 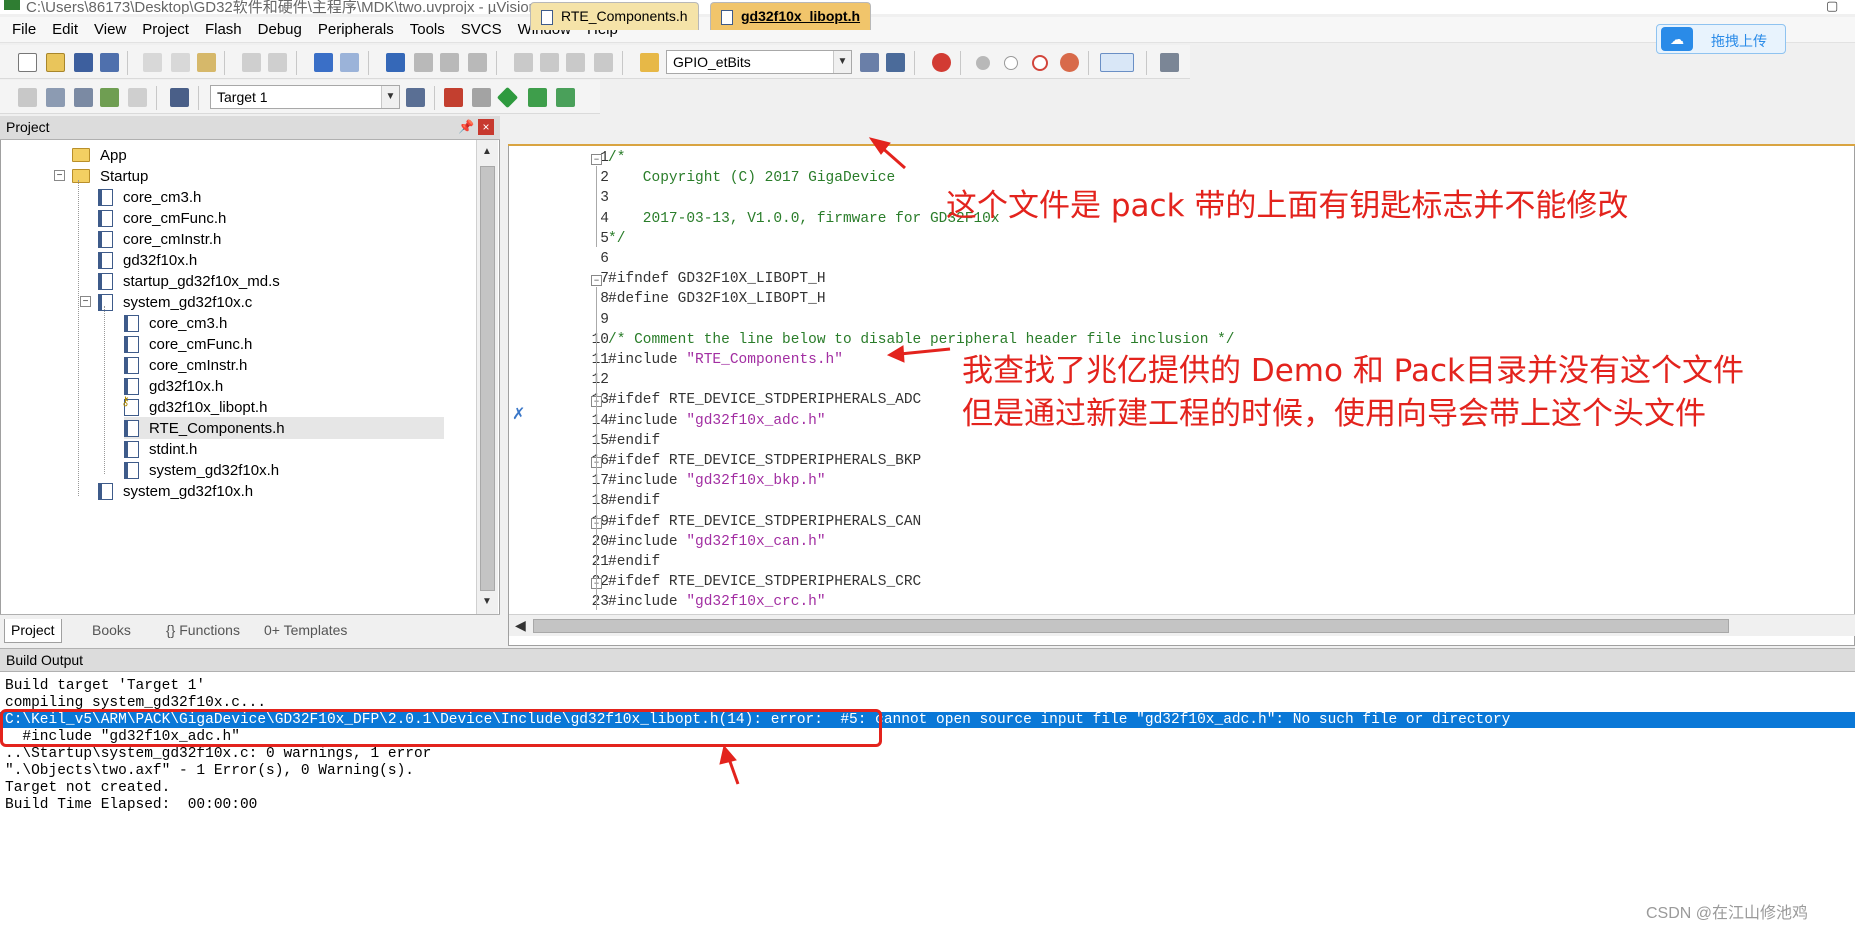 I want to click on arrow-to-include, so click(x=925, y=351).